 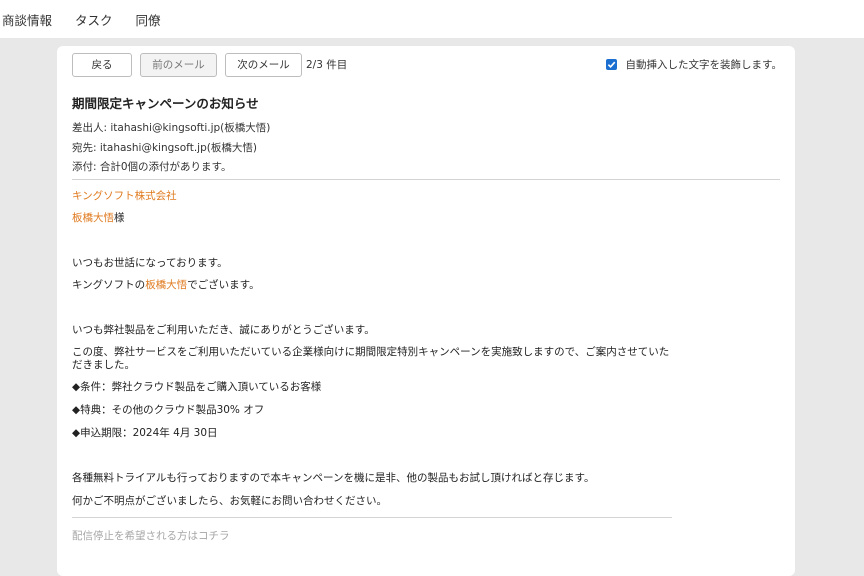 I want to click on footer-divider, so click(x=372, y=517).